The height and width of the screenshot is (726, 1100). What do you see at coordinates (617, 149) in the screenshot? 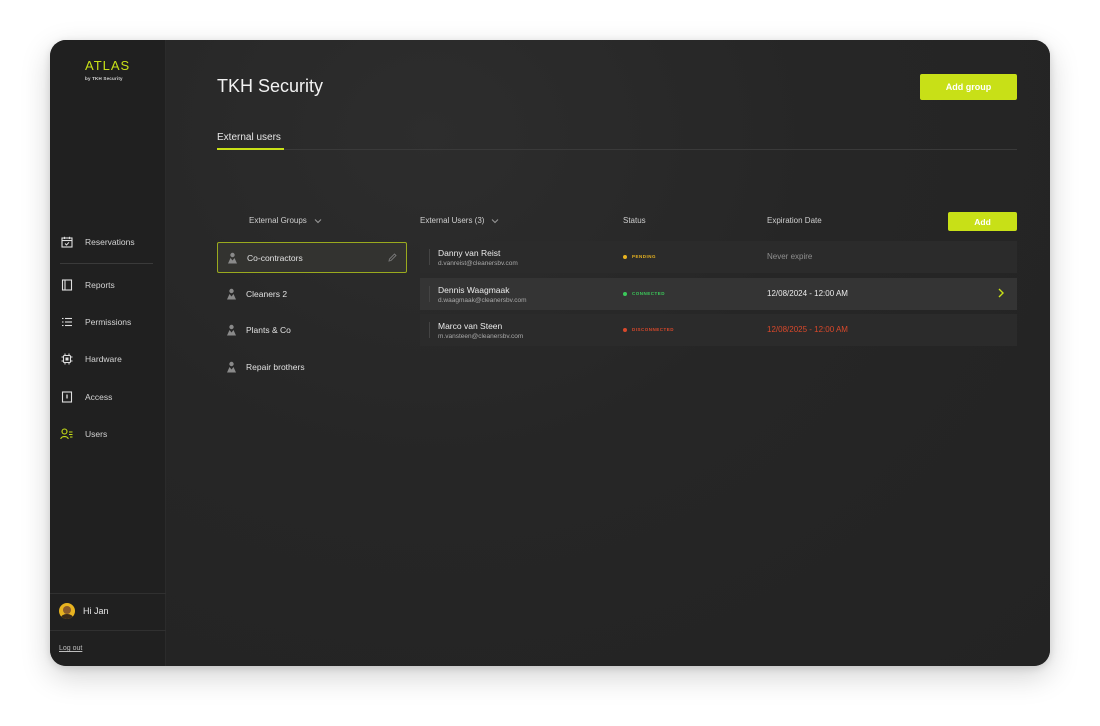
I see `tab-divider` at bounding box center [617, 149].